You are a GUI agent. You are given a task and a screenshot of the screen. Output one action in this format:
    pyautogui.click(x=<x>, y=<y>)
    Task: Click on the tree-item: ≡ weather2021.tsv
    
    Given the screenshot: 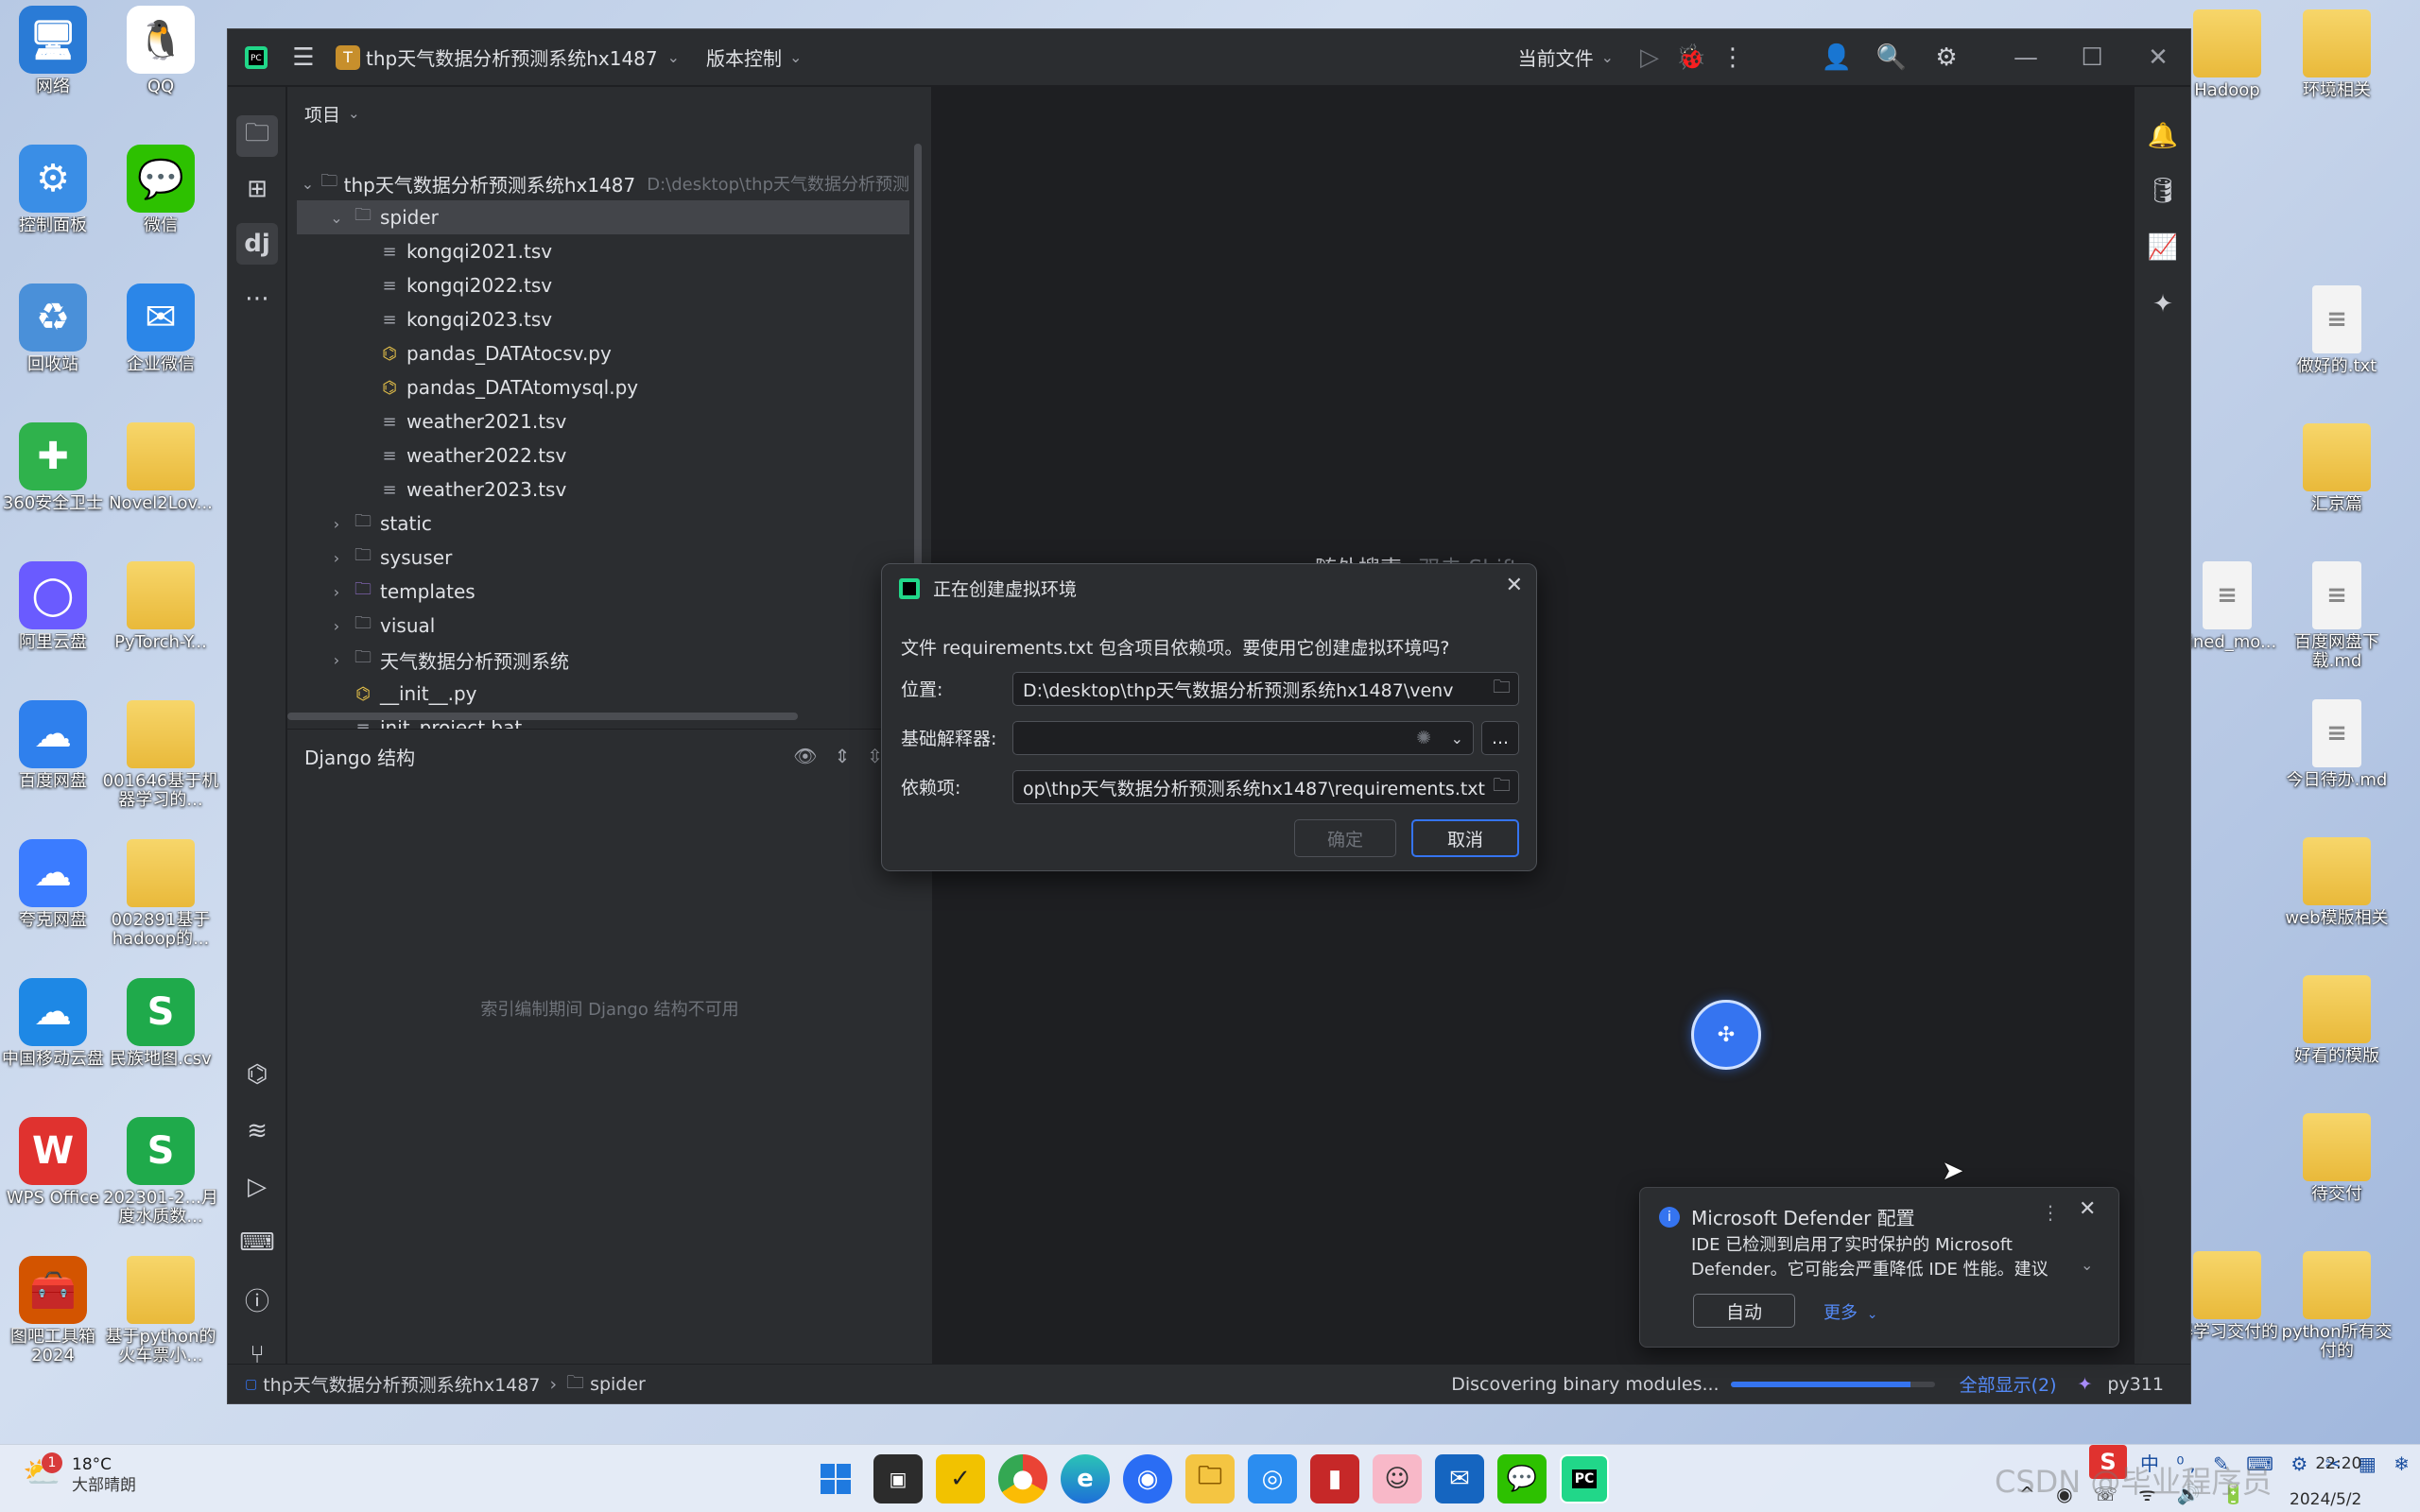 What is the action you would take?
    pyautogui.click(x=603, y=421)
    